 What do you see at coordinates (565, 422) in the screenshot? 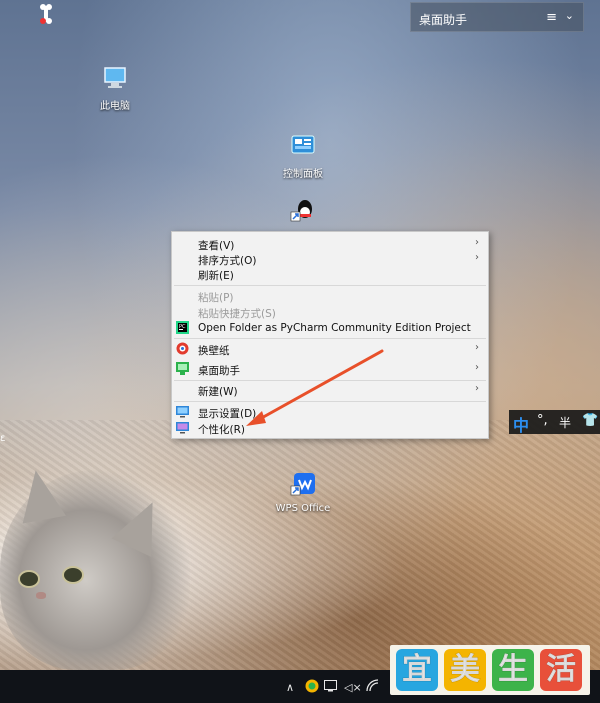
I see `ime-width-toggle: 半` at bounding box center [565, 422].